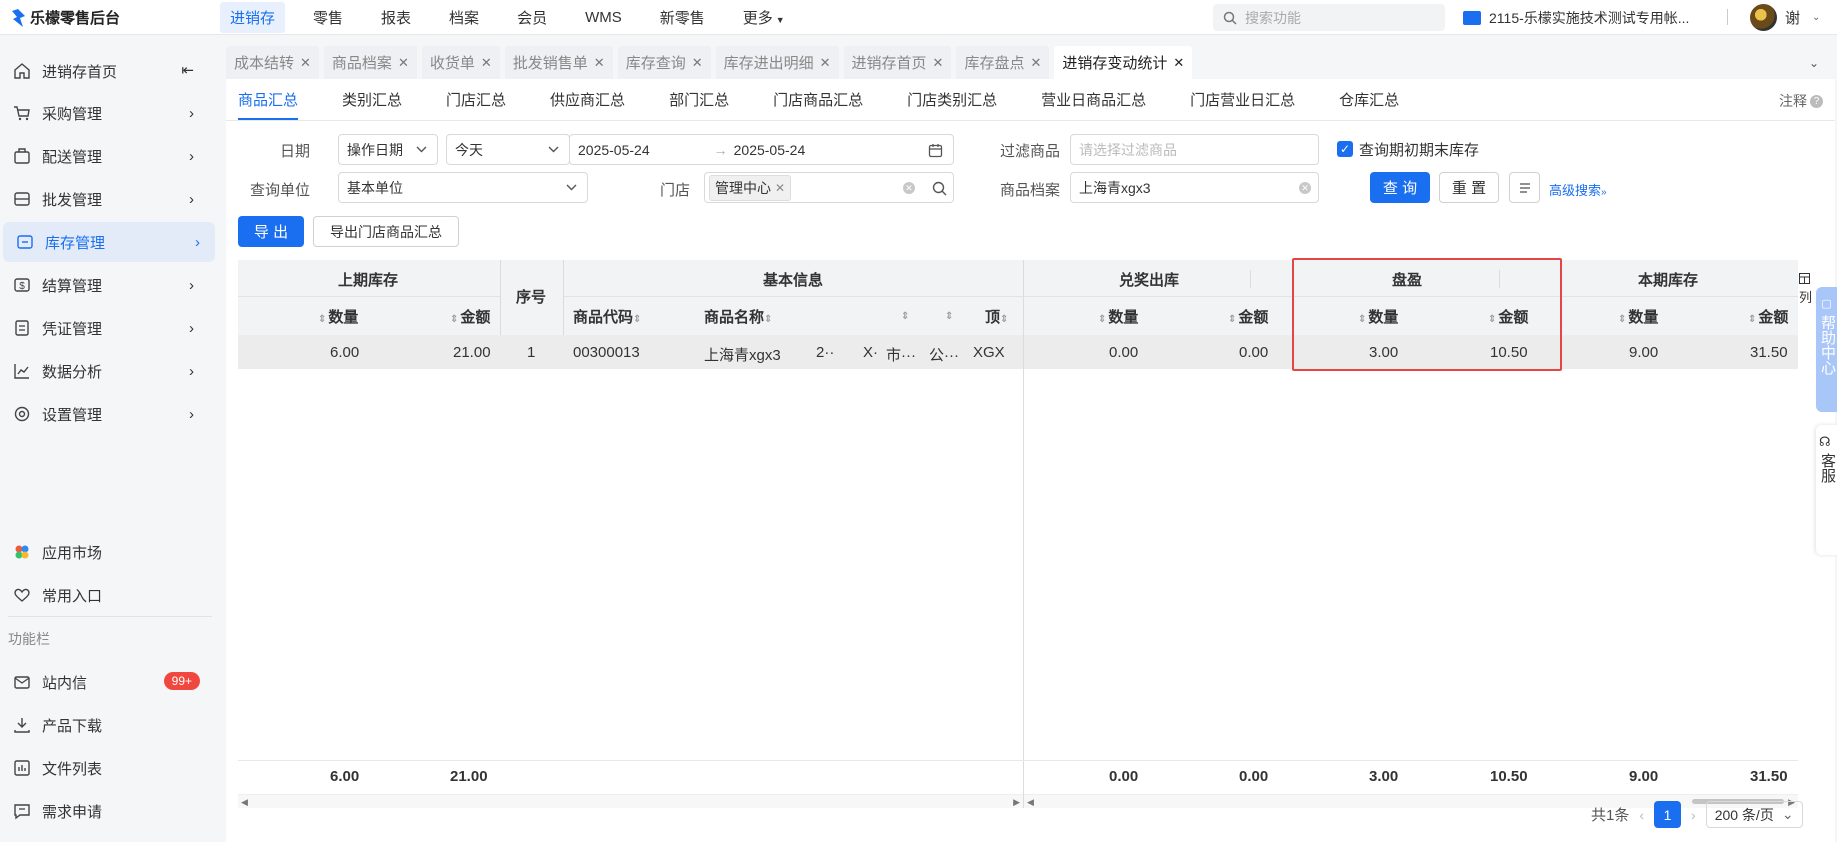 The width and height of the screenshot is (1837, 842). I want to click on next-page-icon: ›, so click(1693, 815).